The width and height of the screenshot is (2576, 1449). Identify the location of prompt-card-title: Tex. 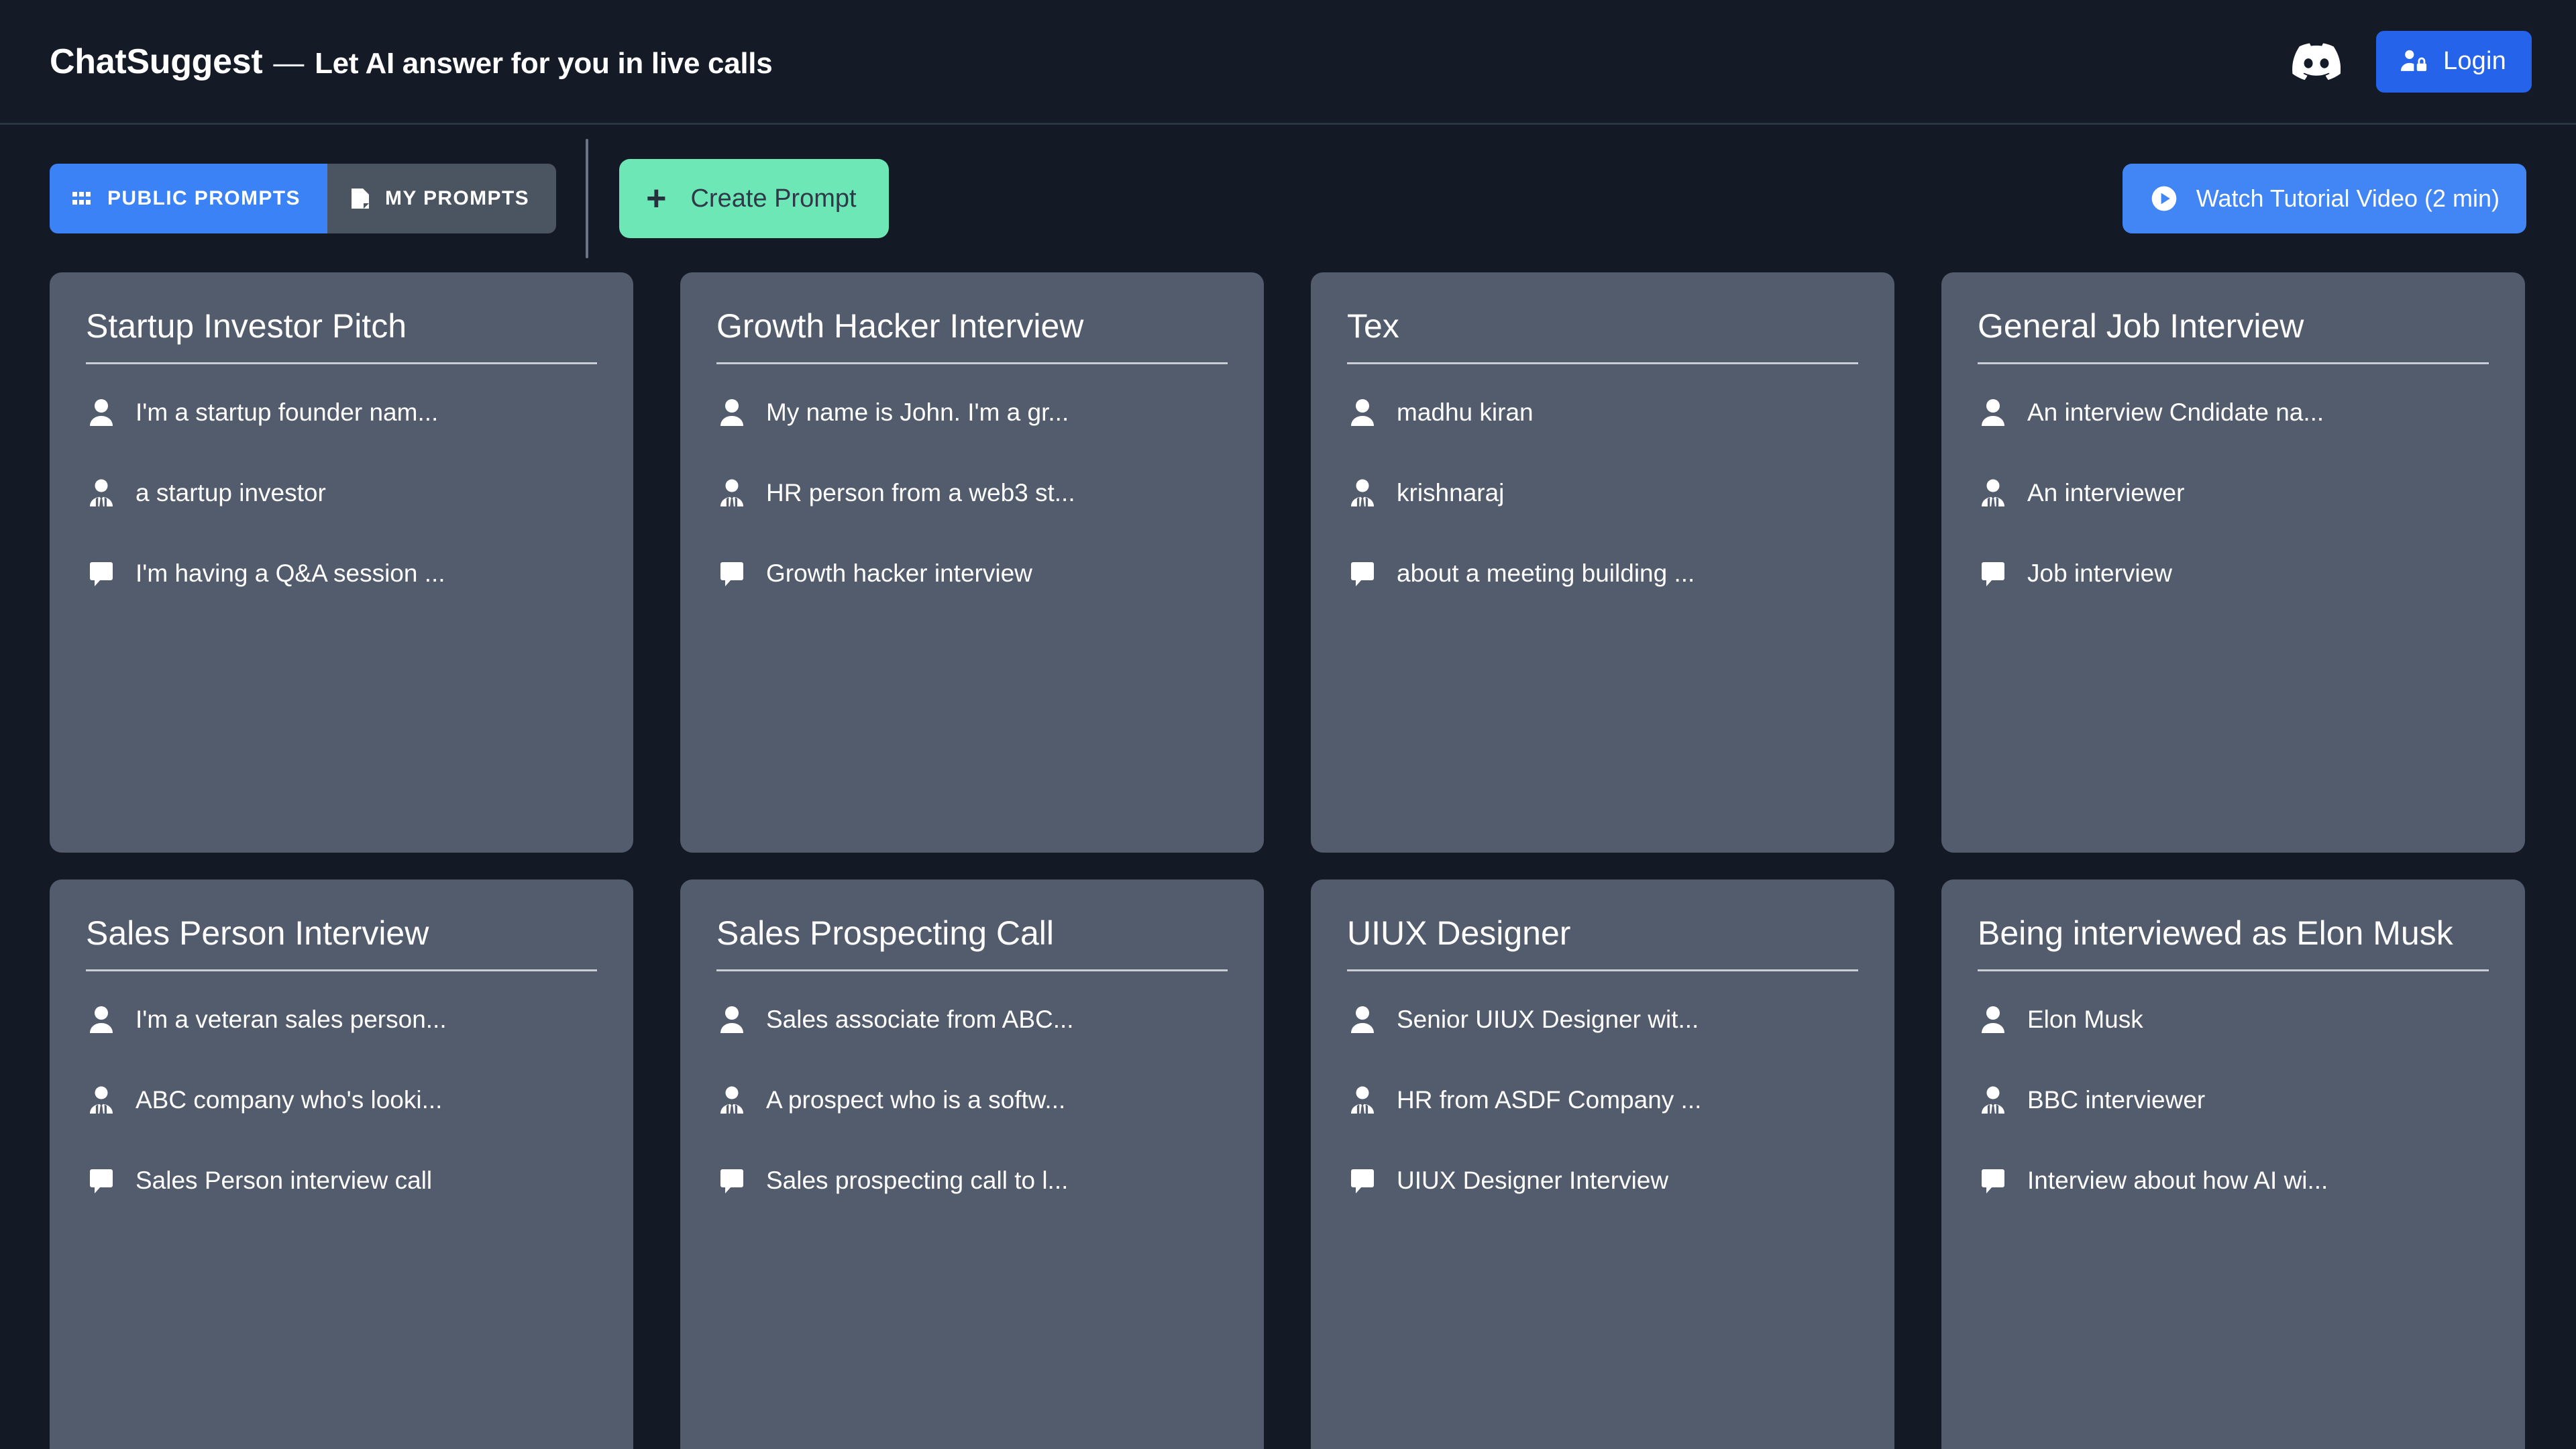
(1373, 326).